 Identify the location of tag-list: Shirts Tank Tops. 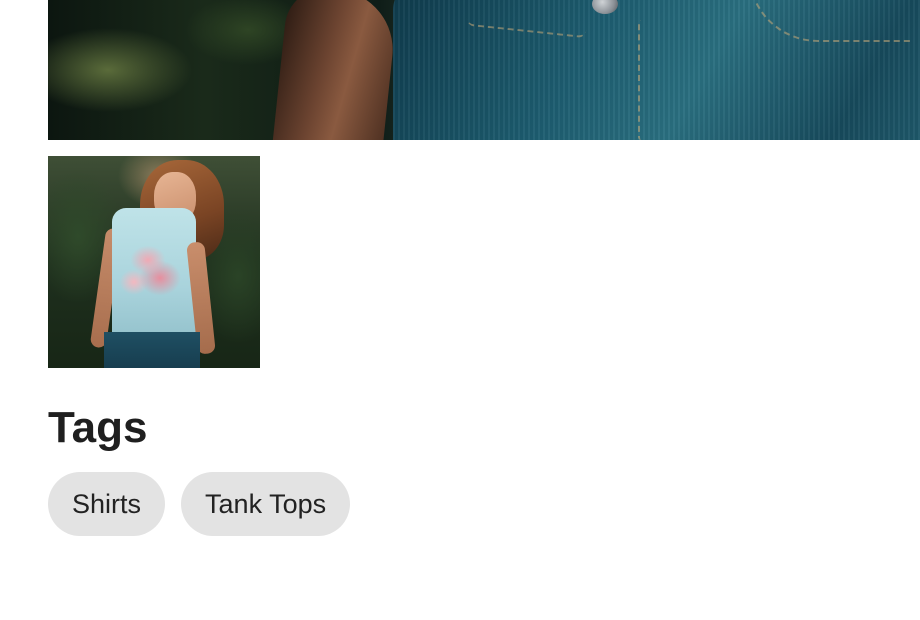
(199, 504).